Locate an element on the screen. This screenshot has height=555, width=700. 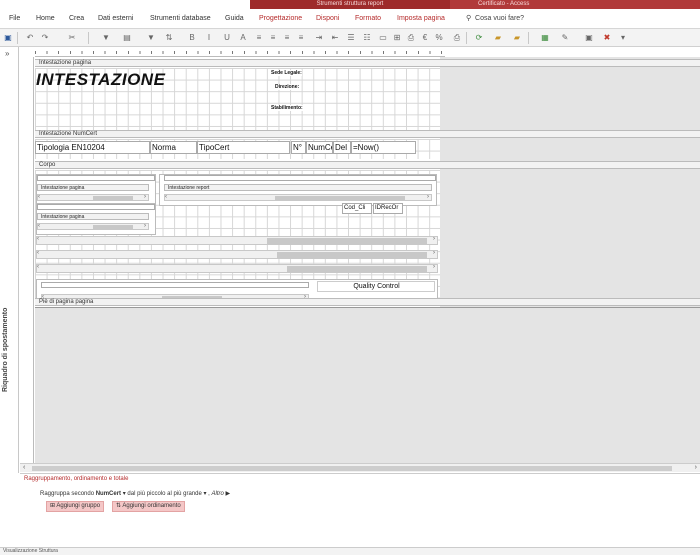
currency-icon: € is located at coordinates (425, 38).